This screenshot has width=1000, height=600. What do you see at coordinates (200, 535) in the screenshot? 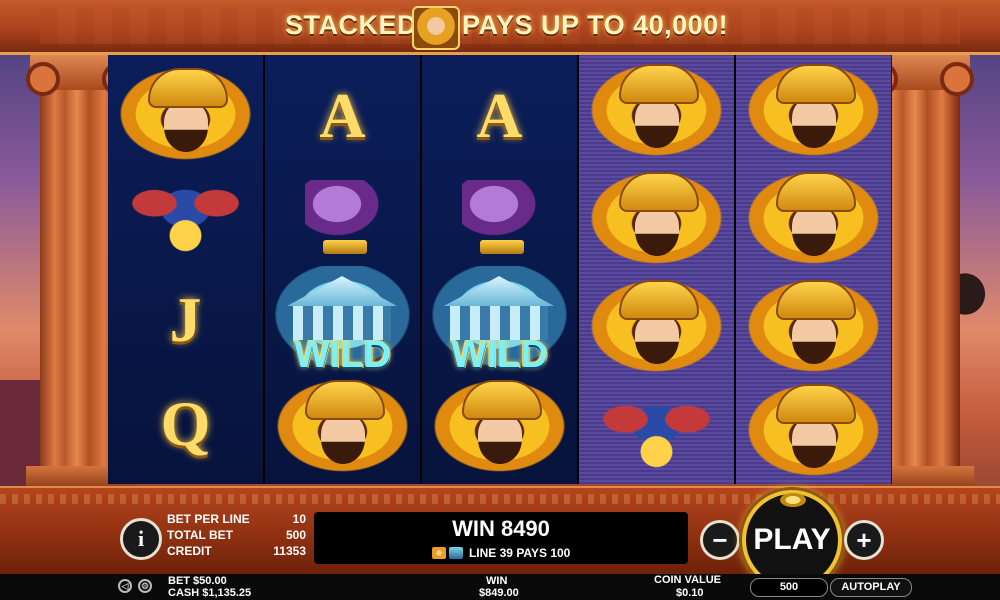
I see `total-bet-label: TOTAL BET` at bounding box center [200, 535].